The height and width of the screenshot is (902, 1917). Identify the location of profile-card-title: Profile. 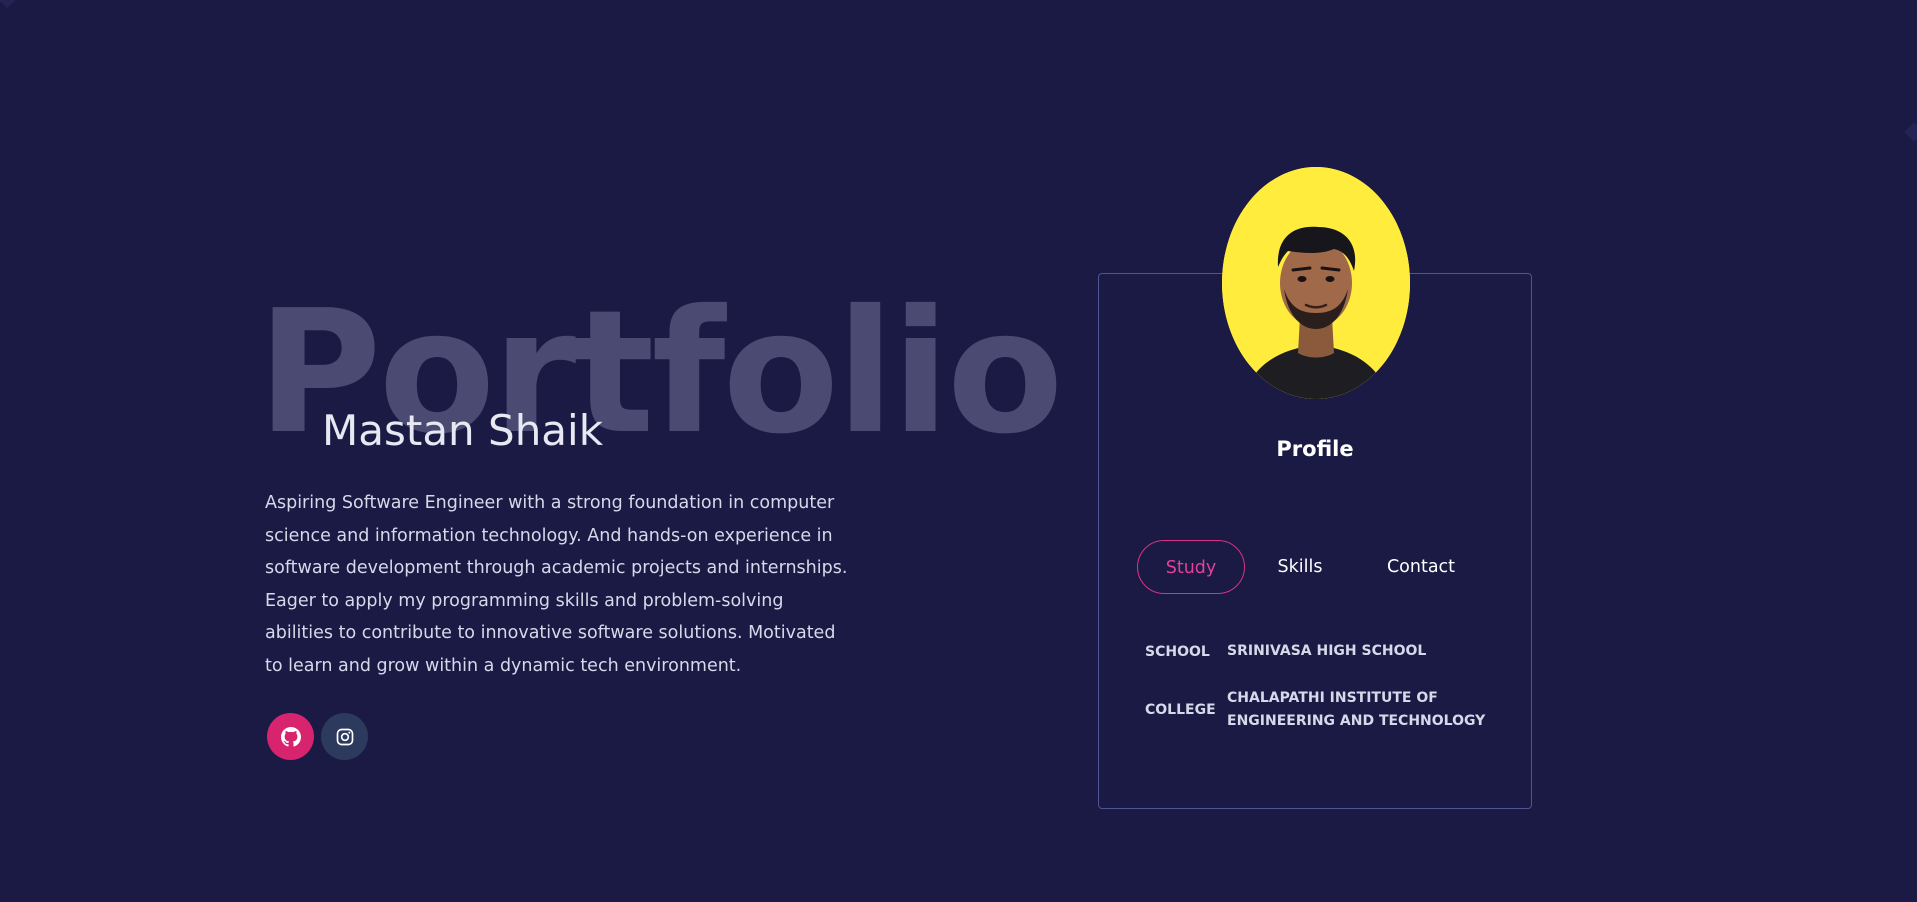
(1315, 449).